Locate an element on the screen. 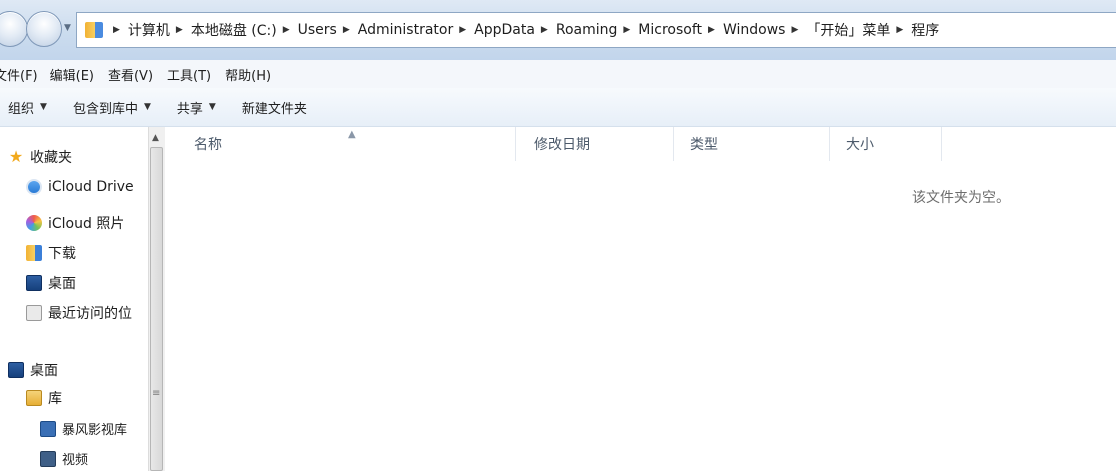  organize-button: 组织 ▼ is located at coordinates (27, 107).